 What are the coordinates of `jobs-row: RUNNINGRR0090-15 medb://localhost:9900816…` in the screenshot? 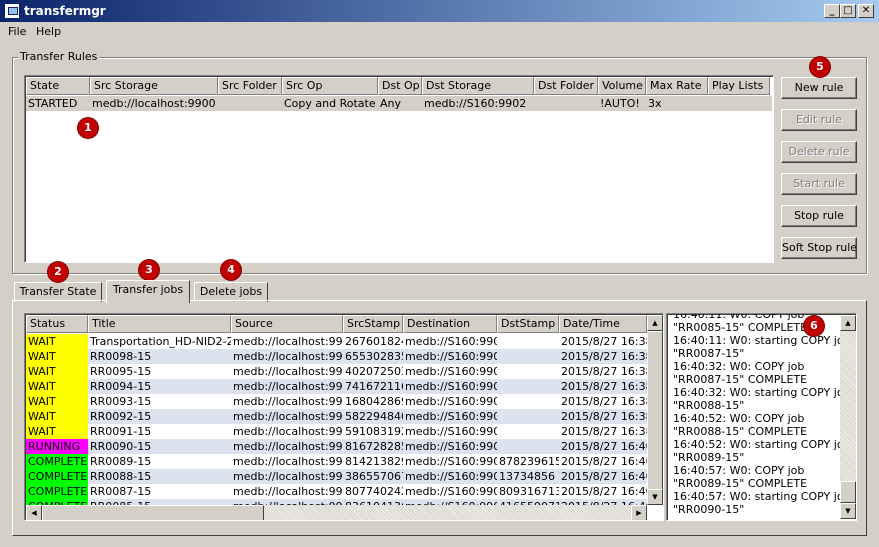 It's located at (336, 446).